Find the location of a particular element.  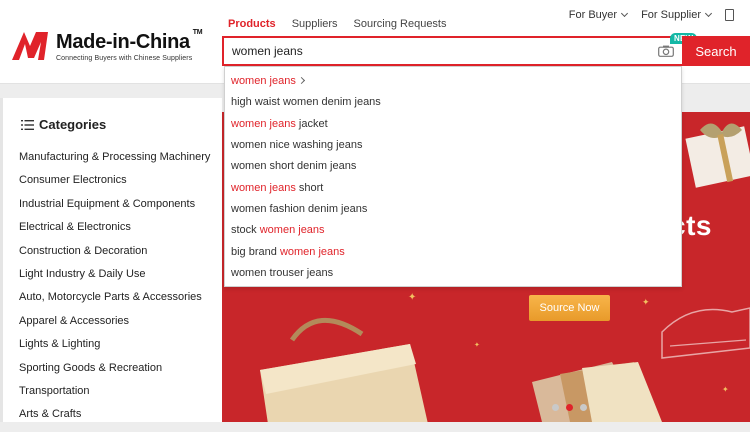

category-item: Auto, Motorcycle Parts & Accessories is located at coordinates (114, 302).